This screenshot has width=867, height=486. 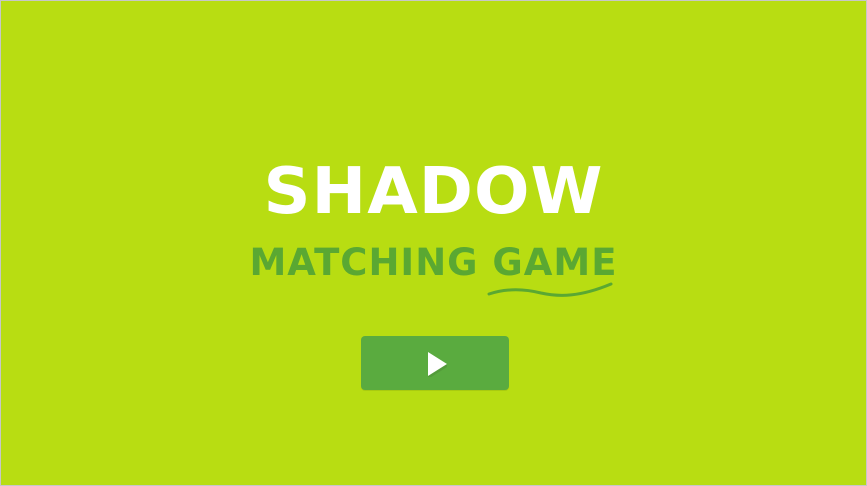 What do you see at coordinates (433, 192) in the screenshot?
I see `game-title: SHADOW` at bounding box center [433, 192].